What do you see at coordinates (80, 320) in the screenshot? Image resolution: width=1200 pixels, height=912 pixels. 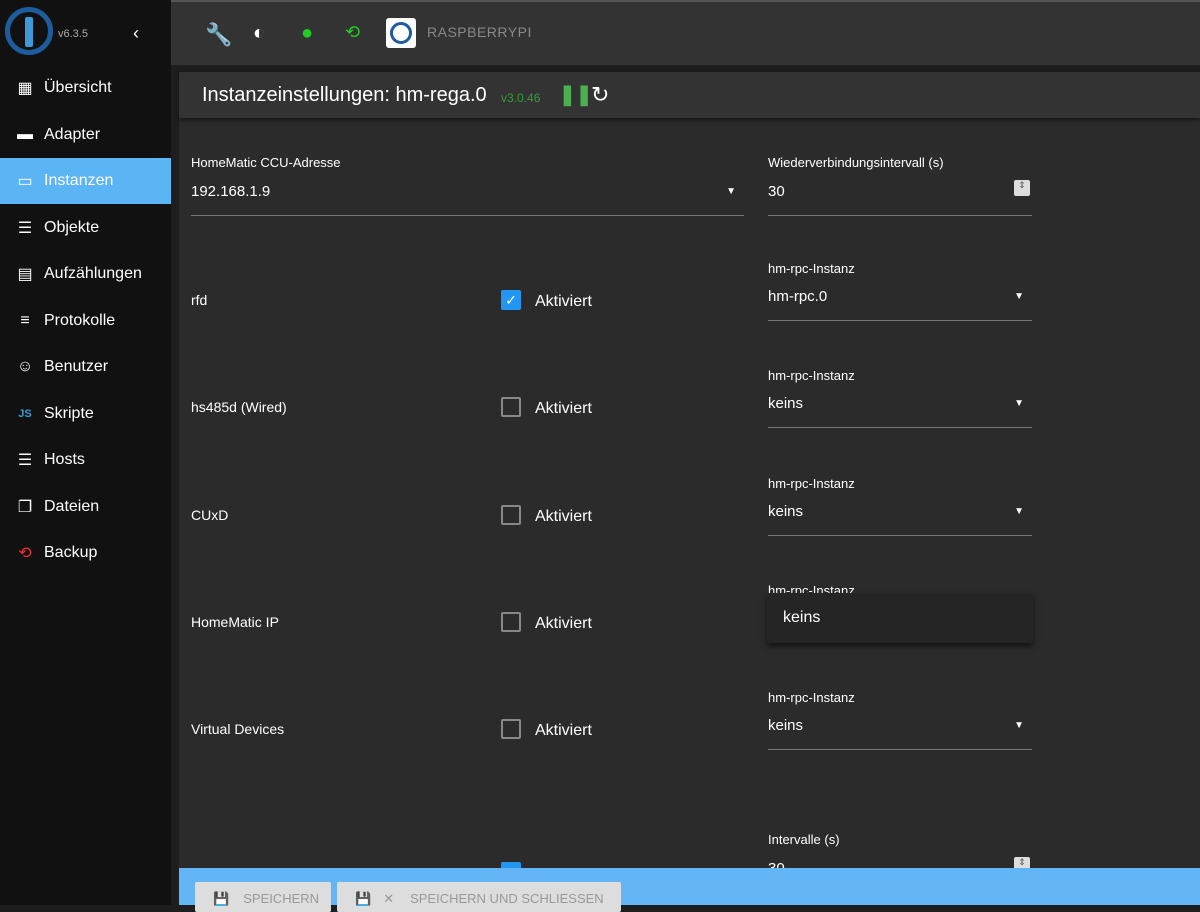 I see `sidebar-item-label: Protokolle` at bounding box center [80, 320].